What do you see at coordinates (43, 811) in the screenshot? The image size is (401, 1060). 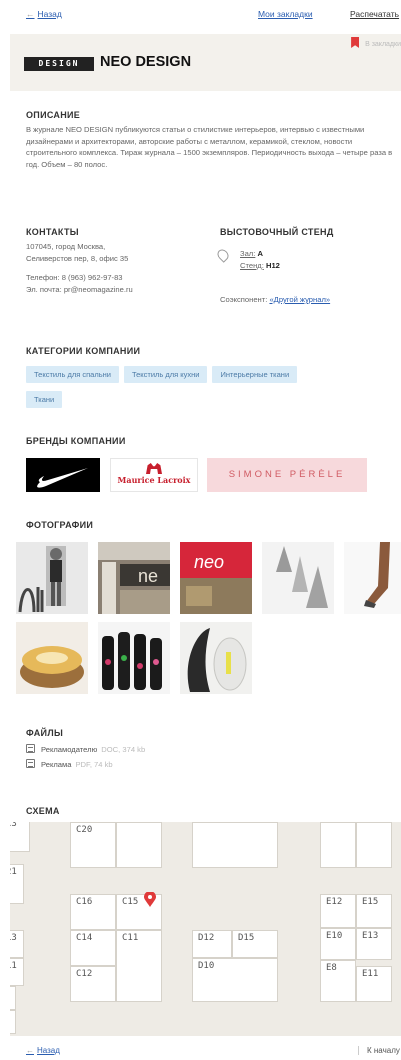 I see `scheme-heading: СХЕМА` at bounding box center [43, 811].